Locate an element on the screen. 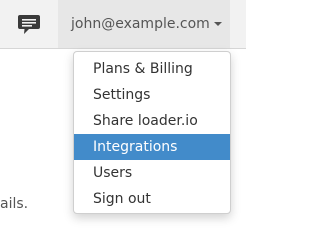 Image resolution: width=320 pixels, height=241 pixels. menu-item-plans-billing: Plans & Billing is located at coordinates (152, 69).